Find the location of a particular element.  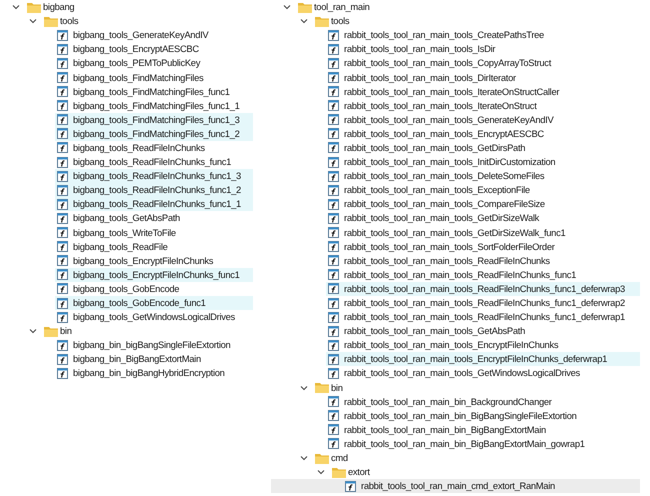

function-item: rabbit_tools_tool_ran_main_cmd_extort_RanMain is located at coordinates (455, 486).